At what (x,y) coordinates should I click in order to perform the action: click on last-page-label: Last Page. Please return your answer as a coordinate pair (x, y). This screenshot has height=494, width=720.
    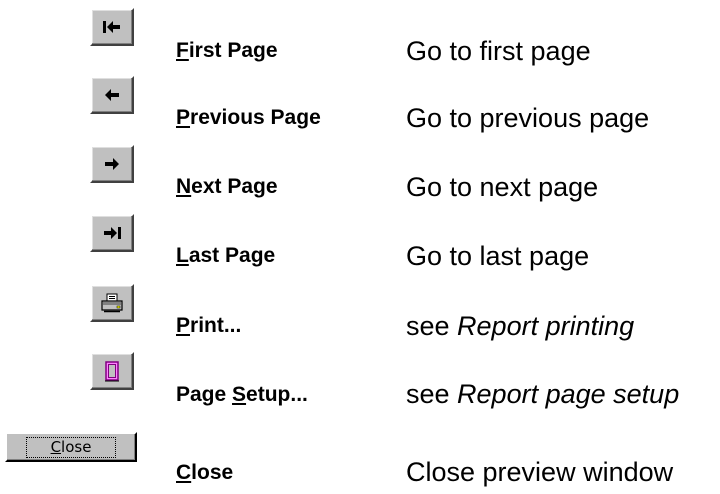
    Looking at the image, I should click on (226, 255).